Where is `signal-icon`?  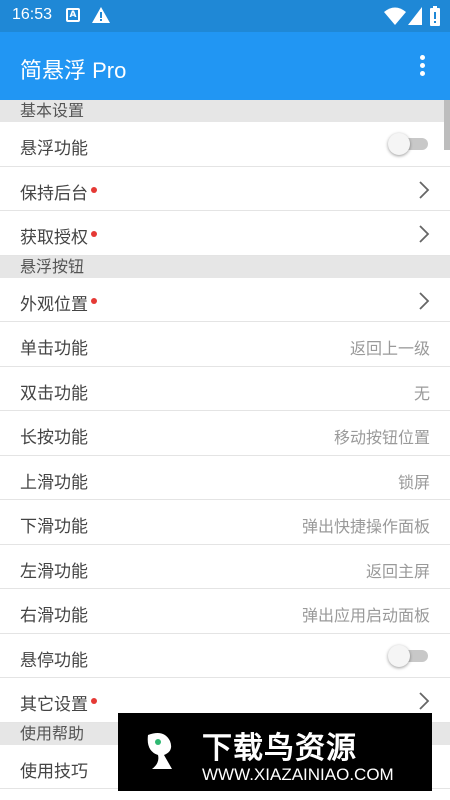
signal-icon is located at coordinates (415, 16).